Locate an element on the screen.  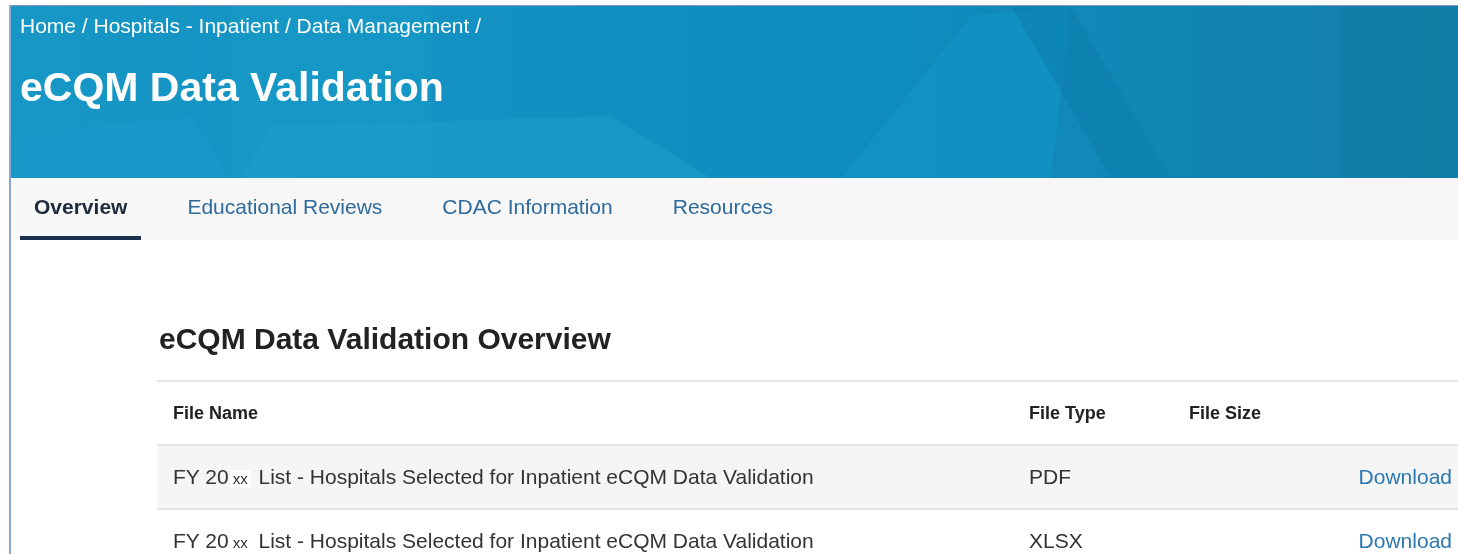
tab: Resources is located at coordinates (723, 209).